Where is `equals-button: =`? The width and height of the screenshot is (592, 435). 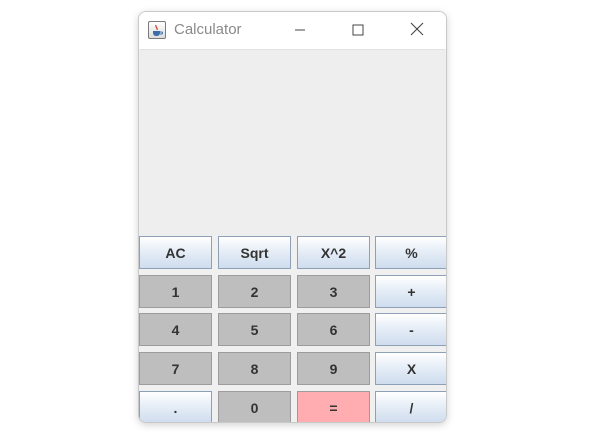 equals-button: = is located at coordinates (333, 406).